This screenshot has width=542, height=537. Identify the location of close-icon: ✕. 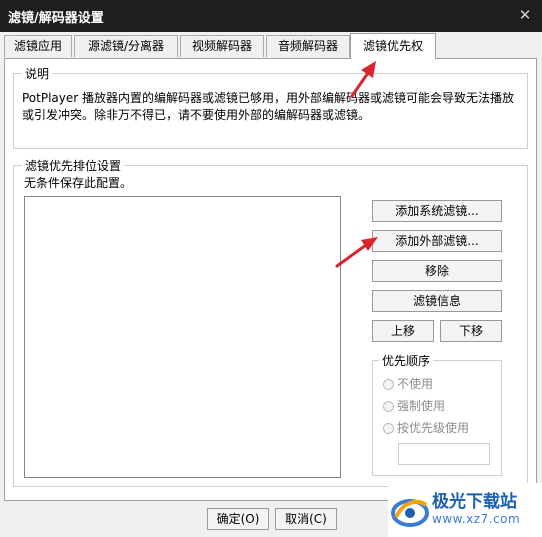
(525, 15).